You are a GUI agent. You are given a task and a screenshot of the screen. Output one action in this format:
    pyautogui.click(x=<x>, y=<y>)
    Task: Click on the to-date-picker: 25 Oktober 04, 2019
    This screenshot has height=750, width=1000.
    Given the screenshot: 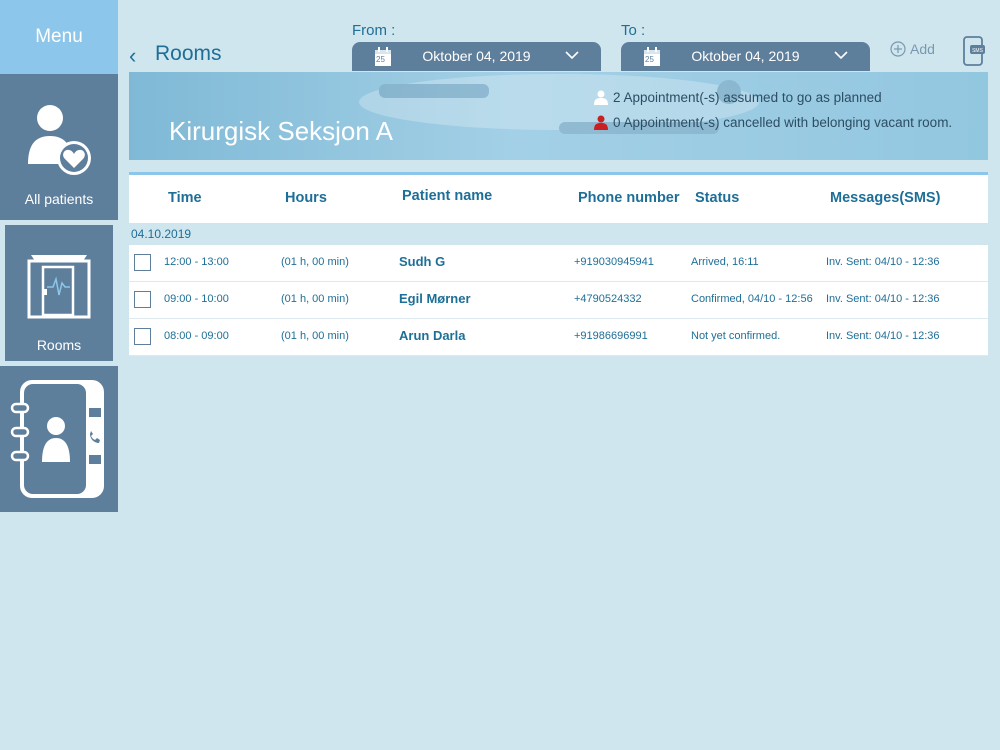 What is the action you would take?
    pyautogui.click(x=745, y=56)
    